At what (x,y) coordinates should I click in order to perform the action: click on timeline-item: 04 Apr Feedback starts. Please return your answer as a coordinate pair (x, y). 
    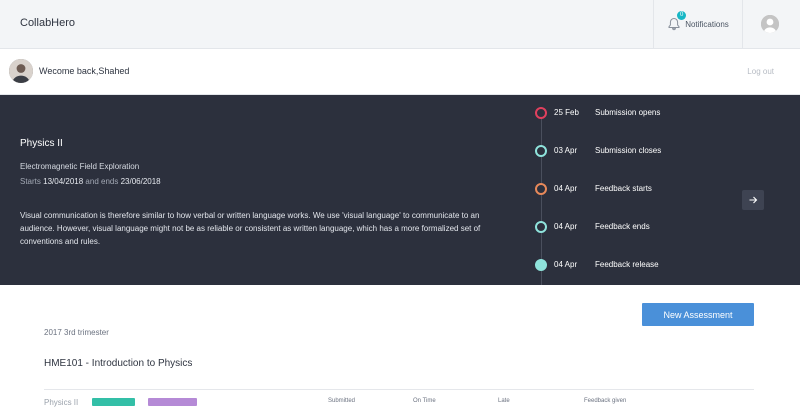
    Looking at the image, I should click on (593, 189).